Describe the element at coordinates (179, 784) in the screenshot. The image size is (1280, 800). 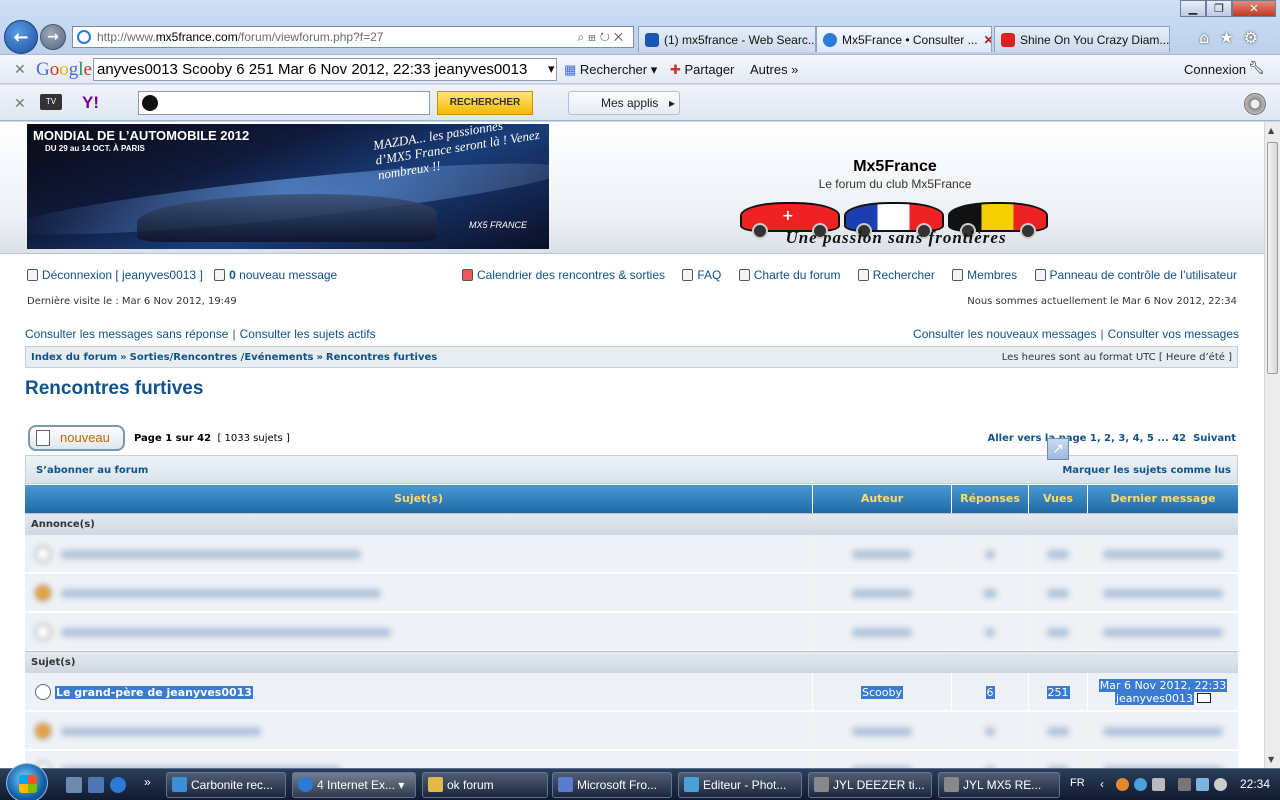
I see `carbonite-icon` at that location.